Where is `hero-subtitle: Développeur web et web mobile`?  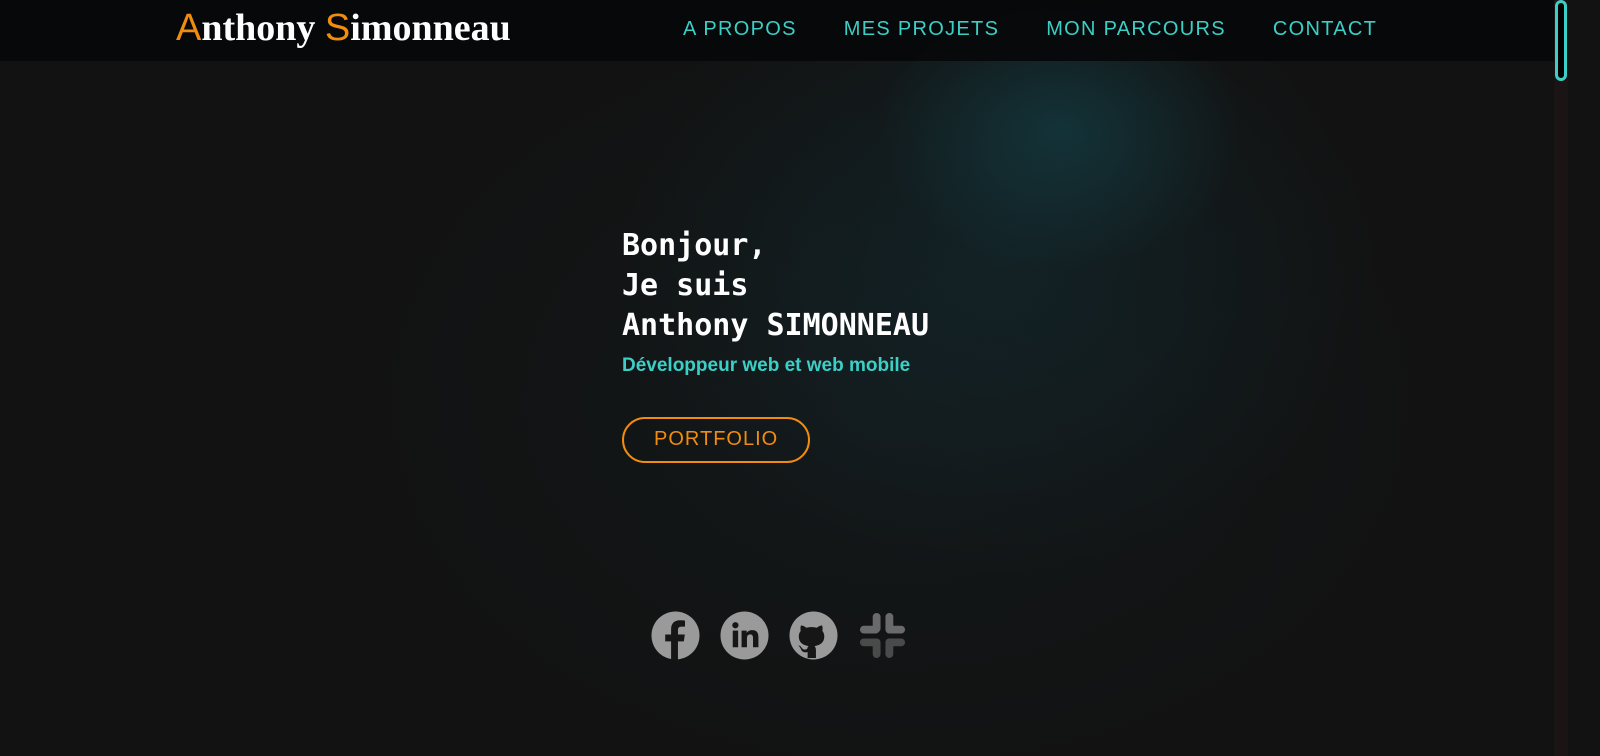
hero-subtitle: Développeur web et web mobile is located at coordinates (766, 365).